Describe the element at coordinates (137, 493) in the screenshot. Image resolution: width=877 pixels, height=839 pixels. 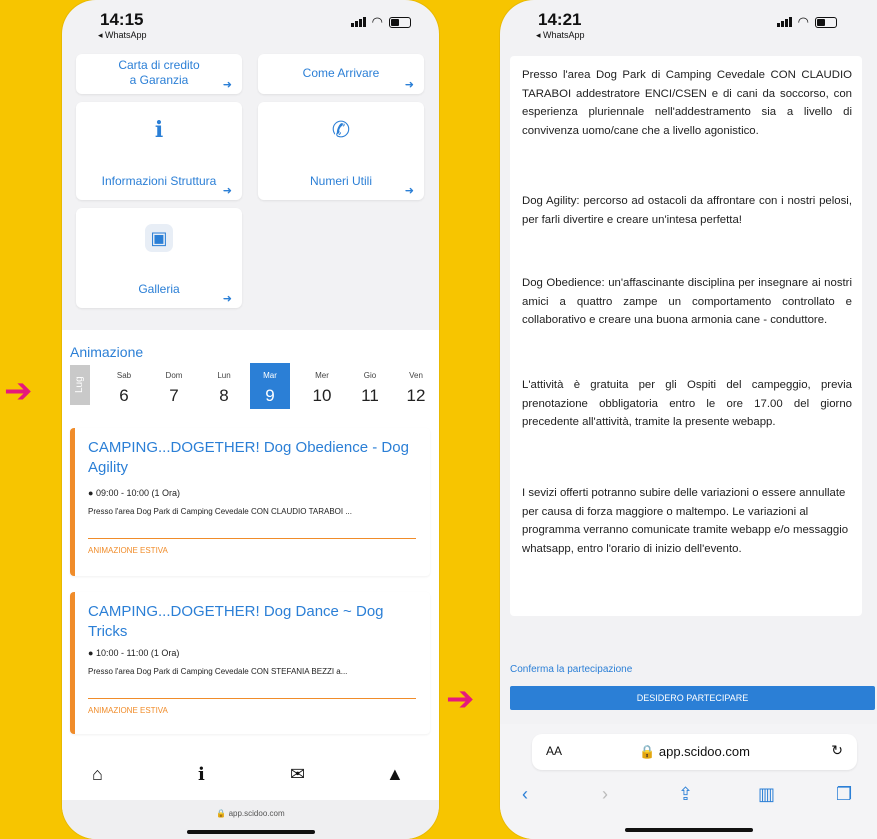
I see `event-time-text: 09:00 - 10:00 (1 Ora)` at that location.